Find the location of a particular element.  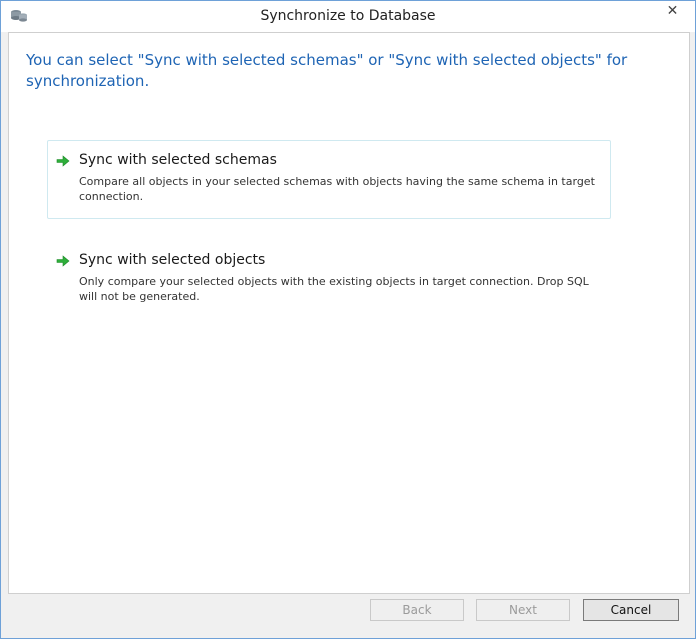

title-bar: Synchronize to Database ✕ is located at coordinates (348, 16).